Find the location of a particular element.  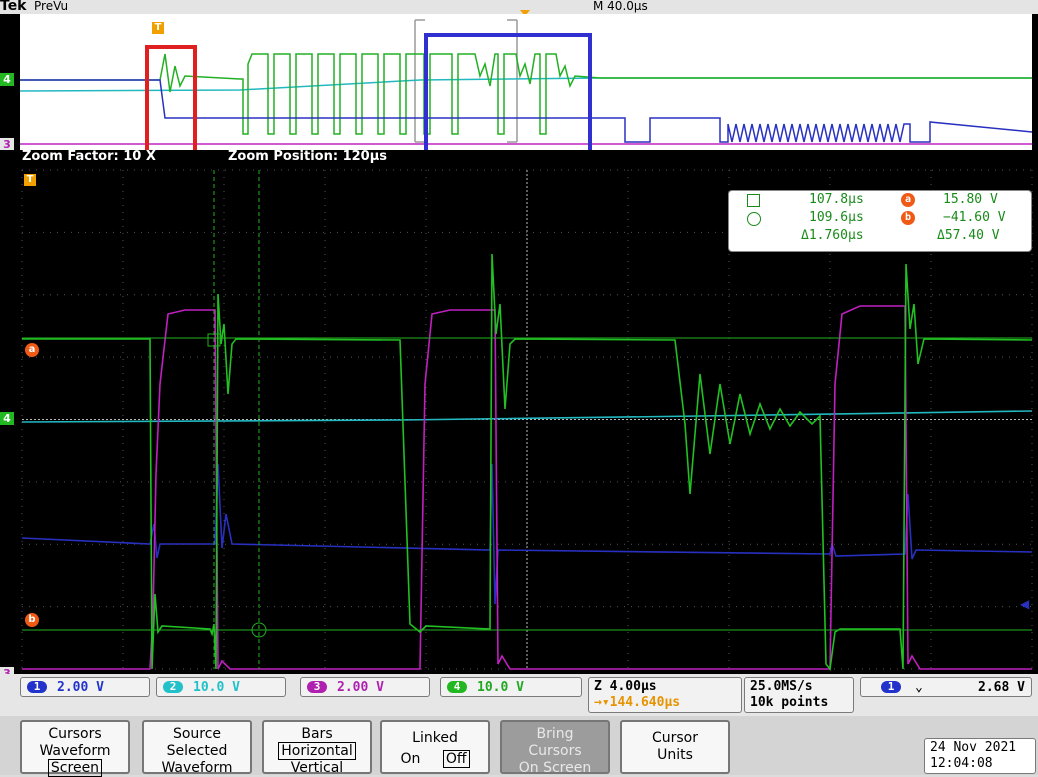

time-label: 12:04:08 is located at coordinates (961, 763).